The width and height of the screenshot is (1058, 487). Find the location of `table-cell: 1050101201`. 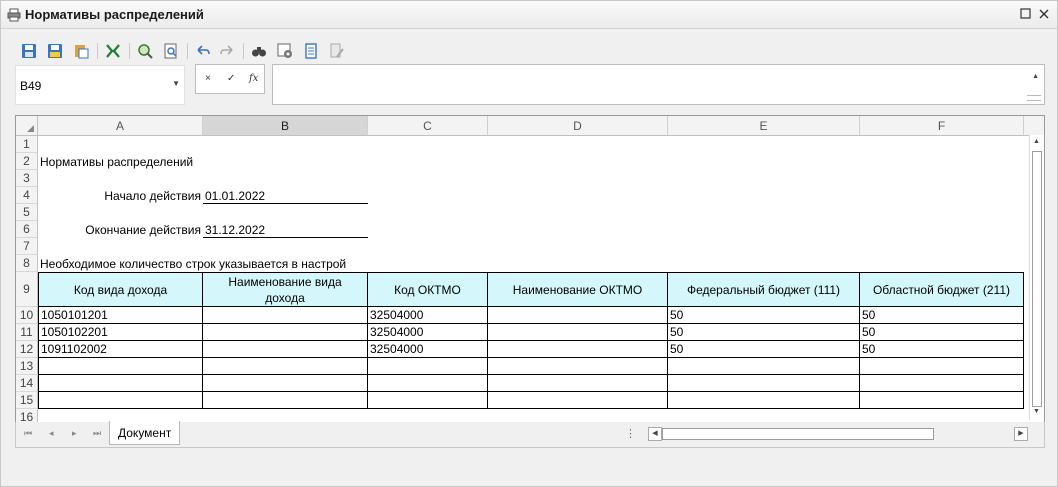

table-cell: 1050101201 is located at coordinates (120, 315).